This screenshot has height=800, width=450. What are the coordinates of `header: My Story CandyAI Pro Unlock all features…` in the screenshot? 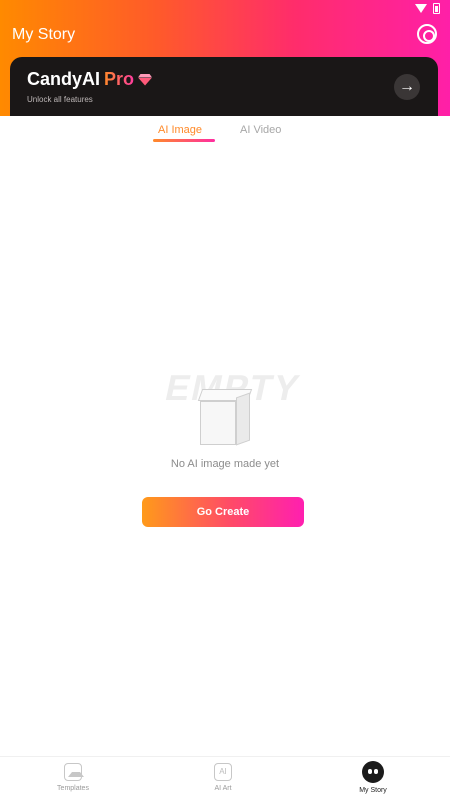 It's located at (225, 58).